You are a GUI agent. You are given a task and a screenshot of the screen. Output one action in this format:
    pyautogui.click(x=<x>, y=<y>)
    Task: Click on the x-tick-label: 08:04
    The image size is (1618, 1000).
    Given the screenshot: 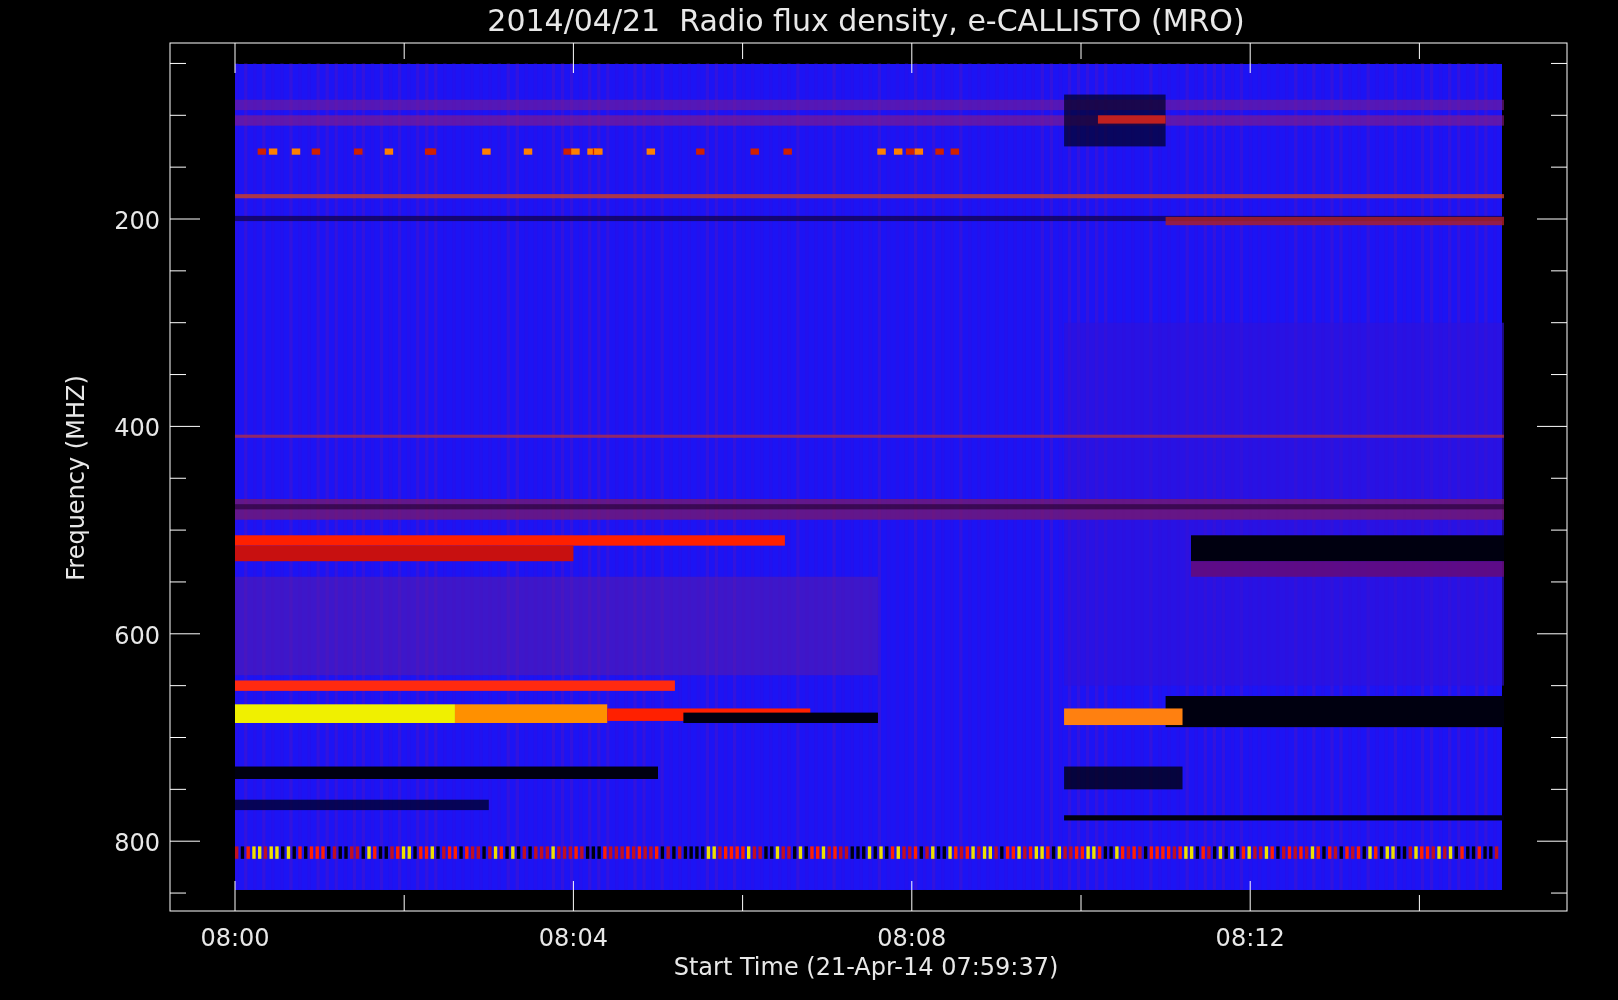 What is the action you would take?
    pyautogui.click(x=573, y=938)
    